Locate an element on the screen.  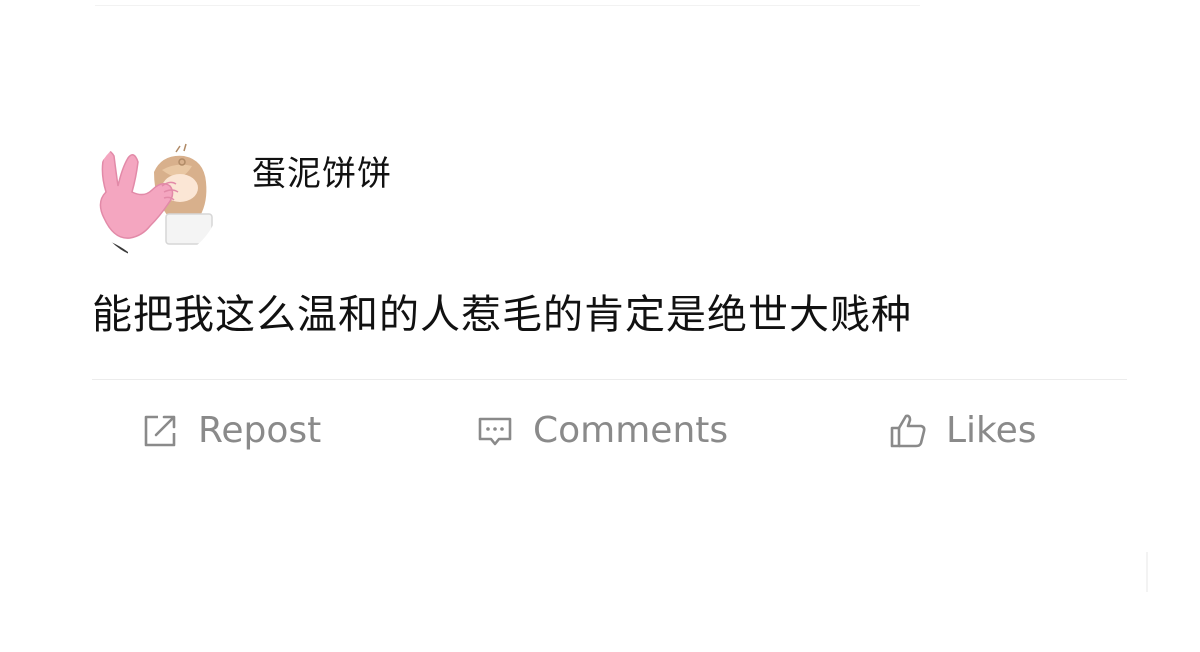
repost-label: Repost is located at coordinates (260, 430).